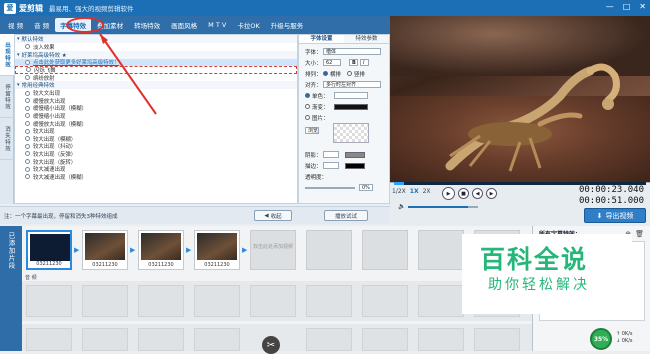  What do you see at coordinates (639, 234) in the screenshot?
I see `trash-icon: 🗑` at bounding box center [639, 234].